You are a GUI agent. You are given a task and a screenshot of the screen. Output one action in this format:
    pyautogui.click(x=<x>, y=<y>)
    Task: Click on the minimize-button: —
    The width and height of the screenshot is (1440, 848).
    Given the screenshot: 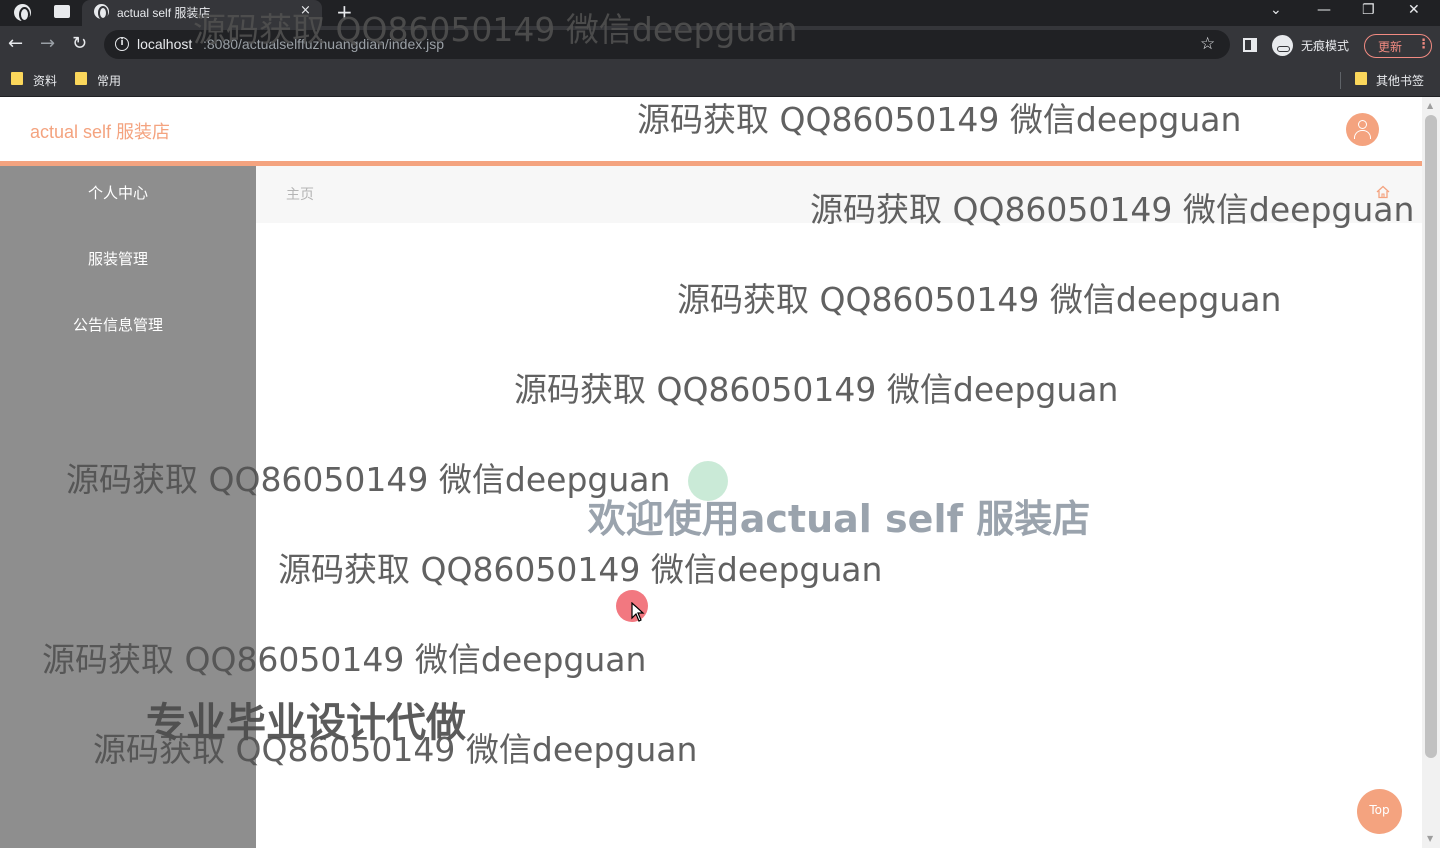 What is the action you would take?
    pyautogui.click(x=1324, y=10)
    